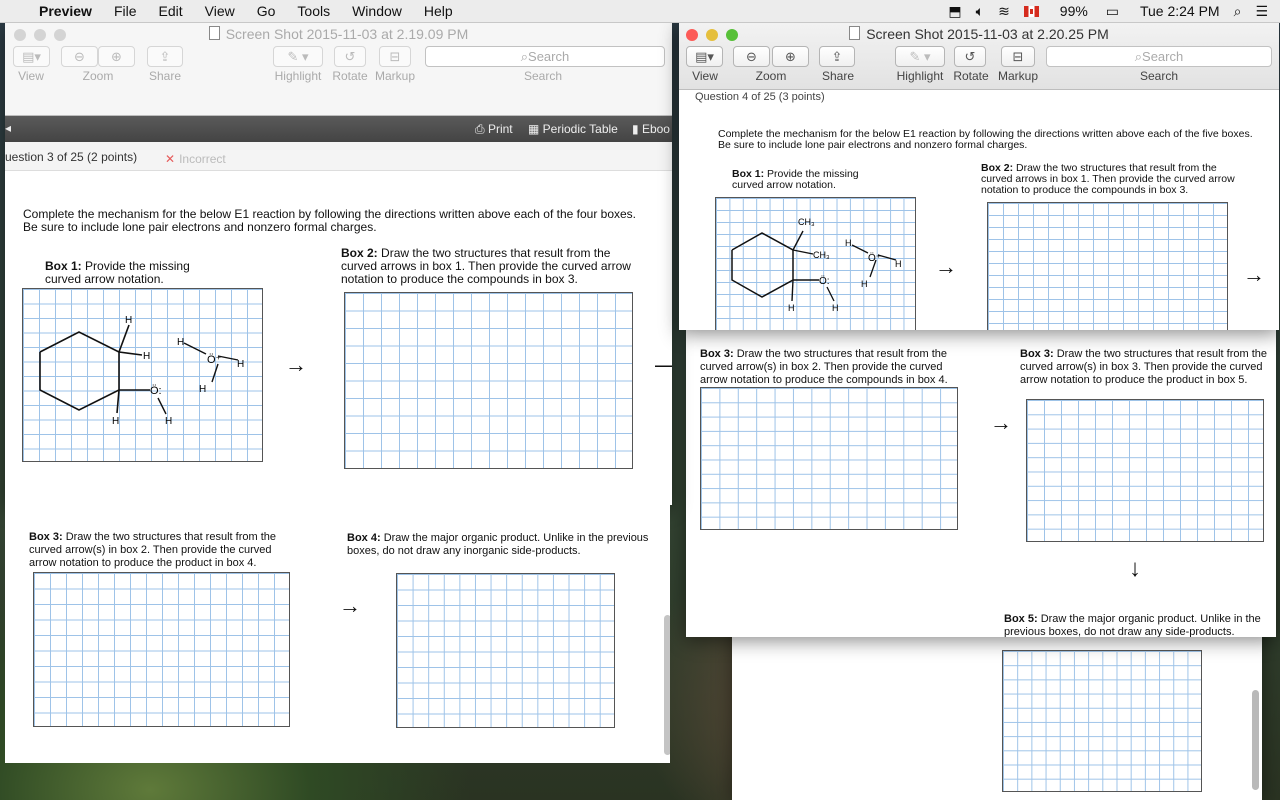  I want to click on volume-icon: 🔈︎, so click(980, 11).